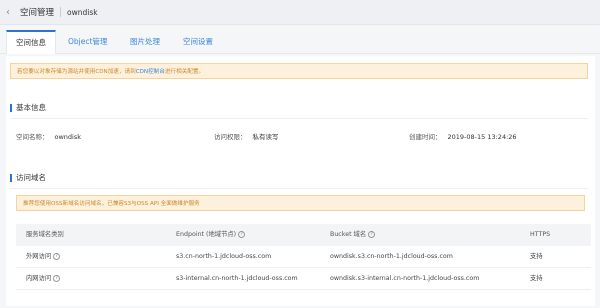 The image size is (600, 308). What do you see at coordinates (39, 278) in the screenshot?
I see `row-type-label: 内网访问` at bounding box center [39, 278].